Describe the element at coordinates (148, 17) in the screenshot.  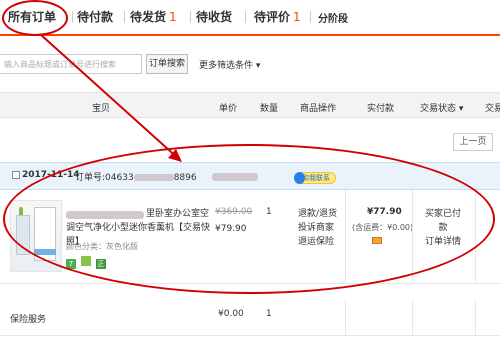
I see `tab-label: 待发货` at that location.